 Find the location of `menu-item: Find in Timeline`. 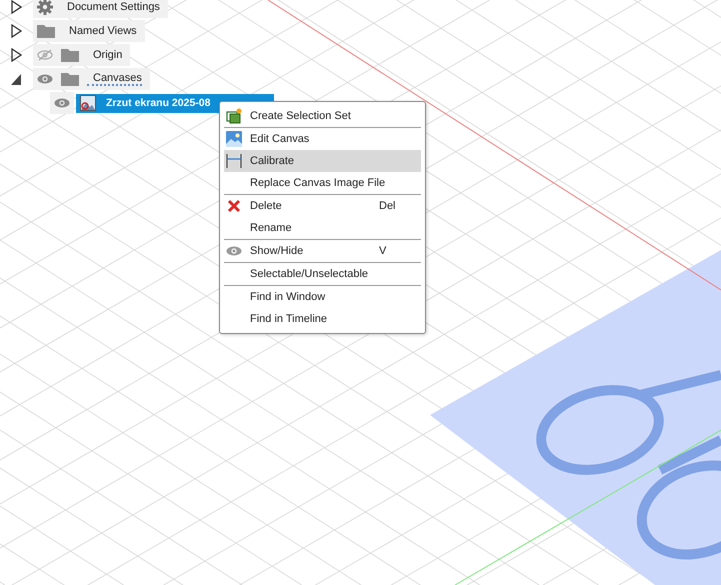

menu-item: Find in Timeline is located at coordinates (322, 319).